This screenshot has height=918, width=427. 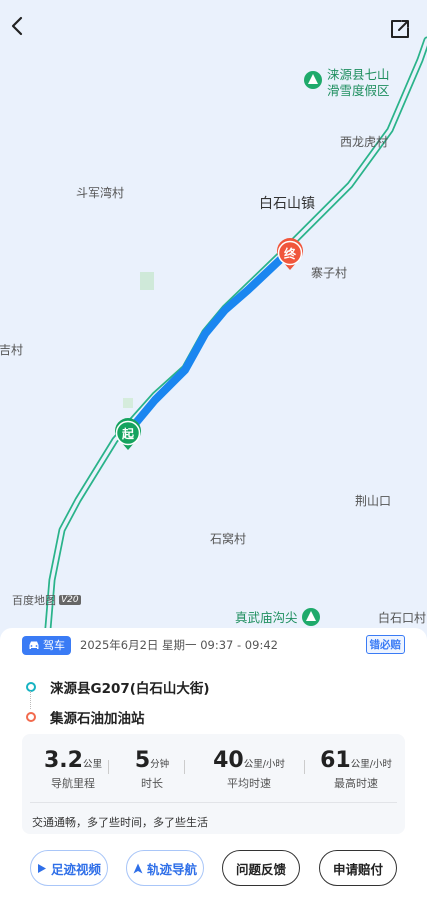 I want to click on peak-poi-icon, so click(x=311, y=617).